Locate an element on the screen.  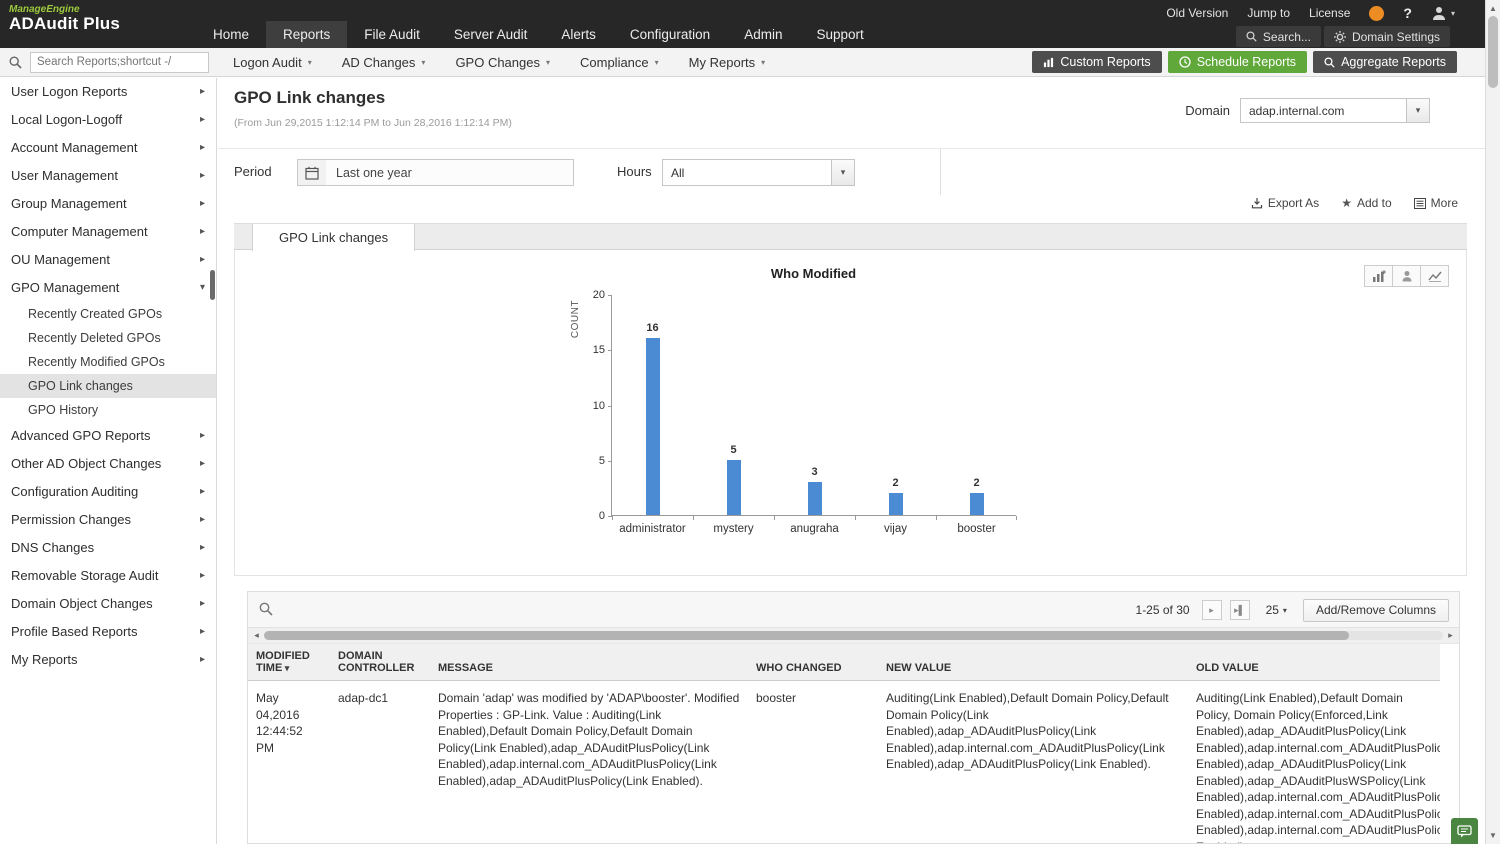
menu-compliance: Compliance ▾ is located at coordinates (619, 62).